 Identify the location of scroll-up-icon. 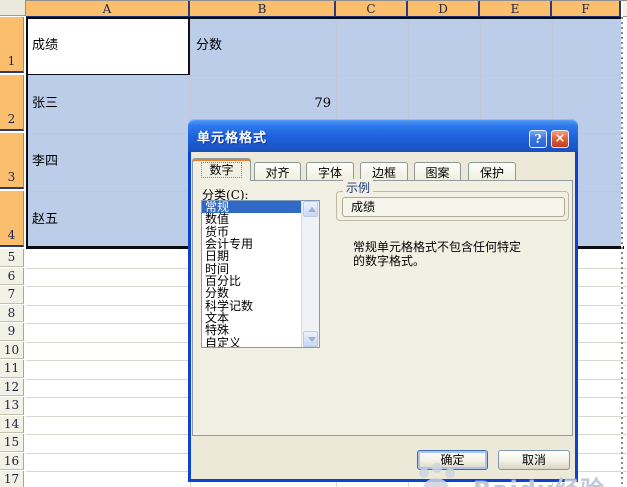
(310, 209).